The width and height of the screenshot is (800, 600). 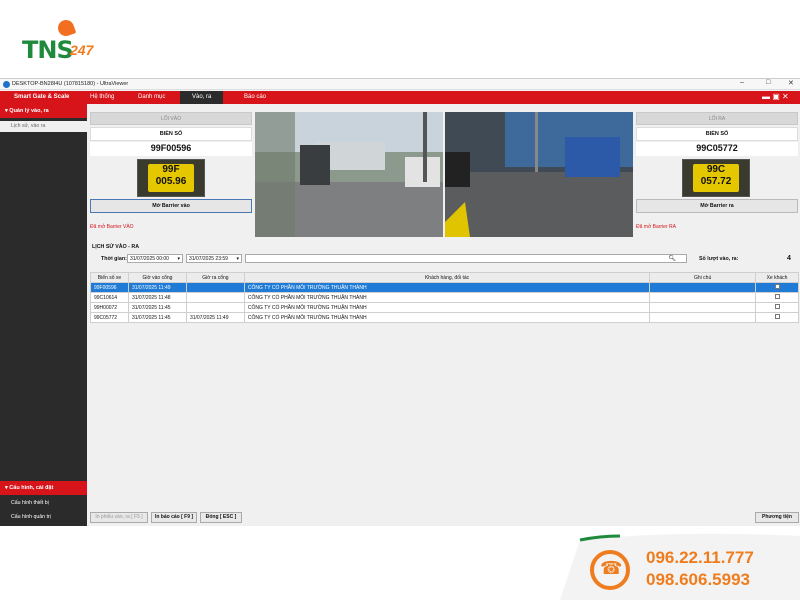 I want to click on app-icon, so click(x=6, y=84).